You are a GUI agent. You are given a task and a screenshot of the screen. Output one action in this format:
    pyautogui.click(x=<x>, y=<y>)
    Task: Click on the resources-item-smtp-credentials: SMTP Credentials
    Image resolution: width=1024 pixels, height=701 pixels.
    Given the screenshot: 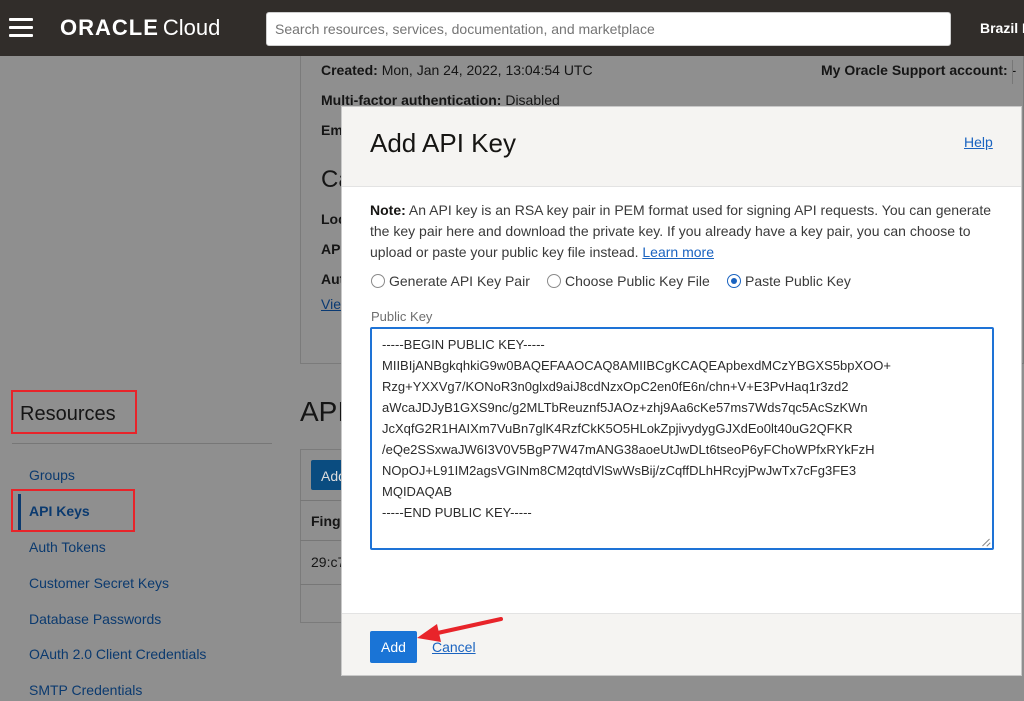 What is the action you would take?
    pyautogui.click(x=85, y=690)
    